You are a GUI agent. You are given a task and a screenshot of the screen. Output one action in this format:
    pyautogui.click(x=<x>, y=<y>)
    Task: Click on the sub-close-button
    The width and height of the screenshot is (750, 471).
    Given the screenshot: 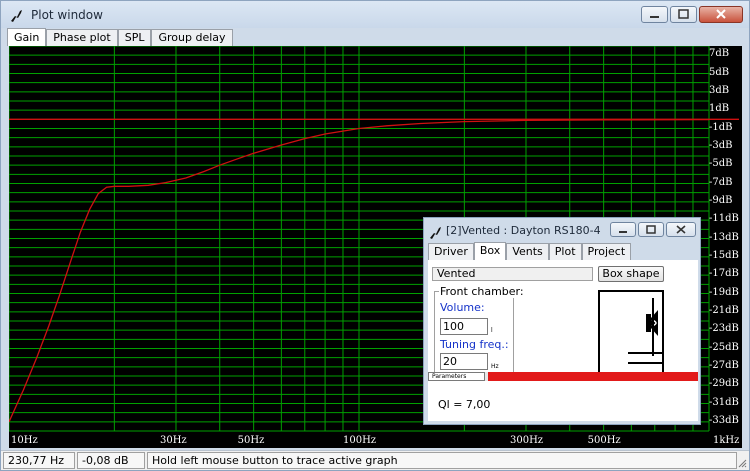 What is the action you would take?
    pyautogui.click(x=681, y=229)
    